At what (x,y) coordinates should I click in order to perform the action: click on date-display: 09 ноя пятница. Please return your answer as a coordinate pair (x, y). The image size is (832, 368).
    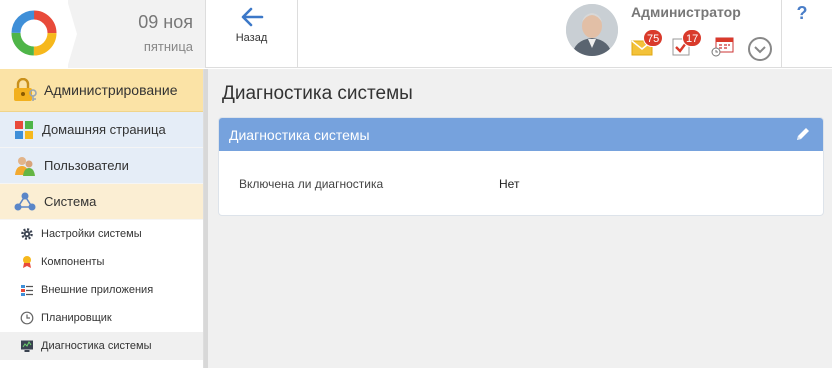
    Looking at the image, I should click on (136, 34).